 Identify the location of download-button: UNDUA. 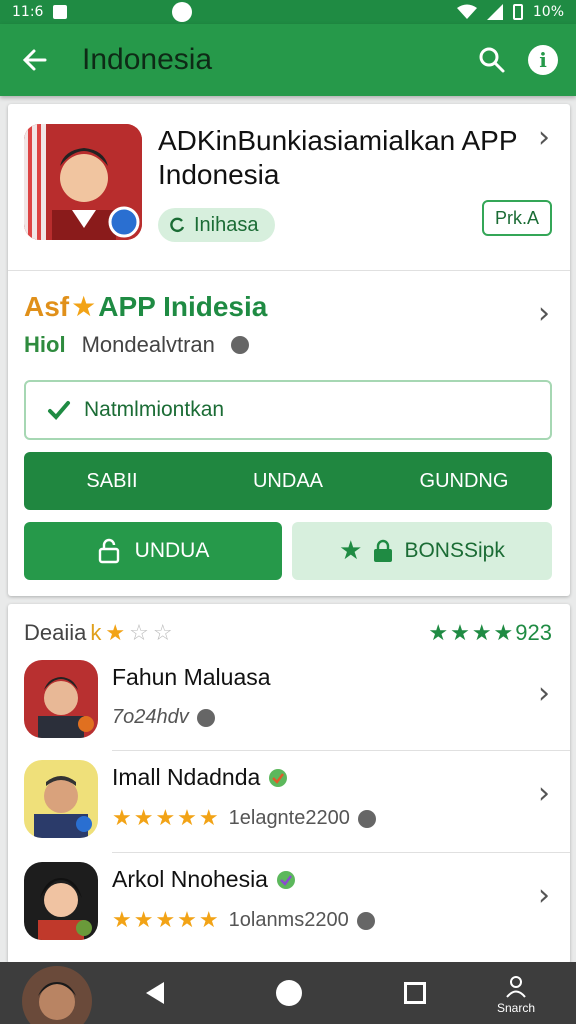
(153, 551).